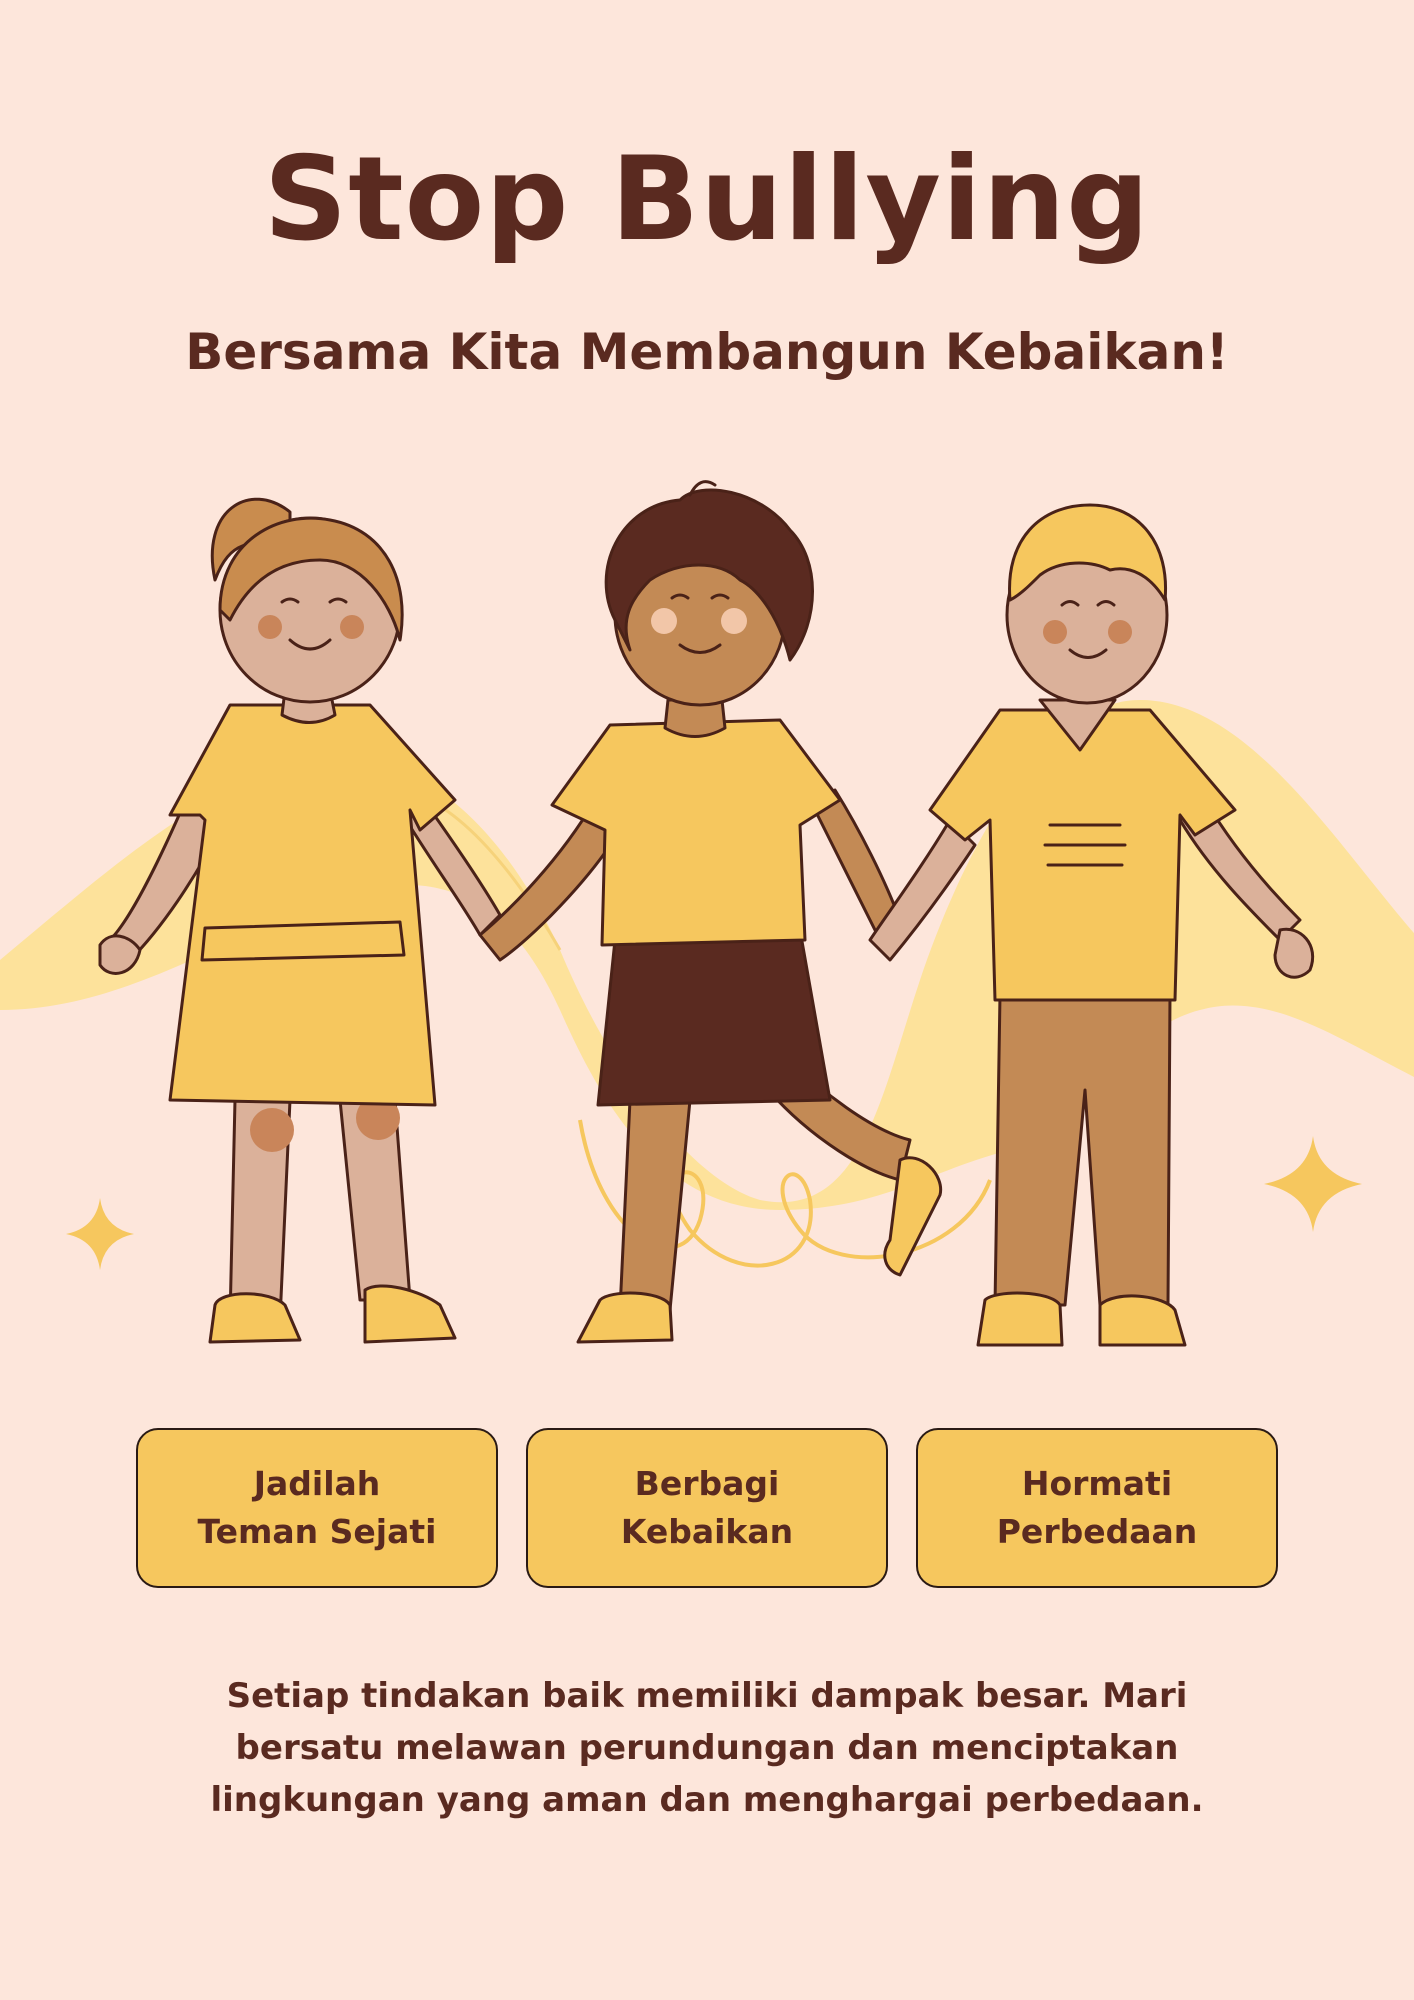 Image resolution: width=1414 pixels, height=2000 pixels. I want to click on page-title: Stop Bullying, so click(707, 199).